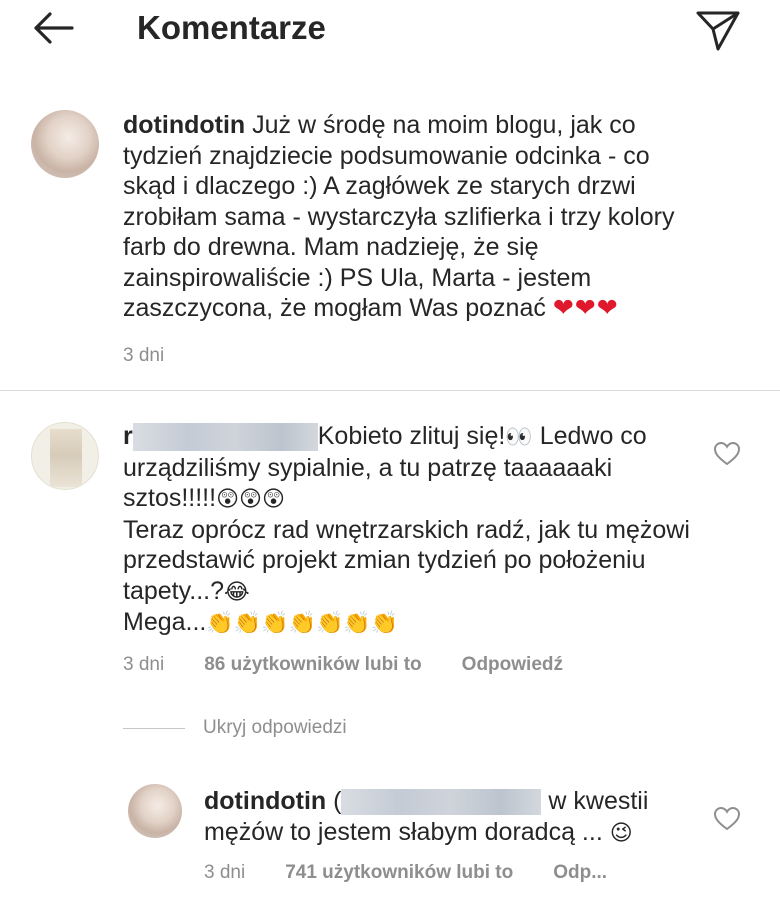 This screenshot has height=914, width=780. I want to click on arrow-left-icon, so click(54, 28).